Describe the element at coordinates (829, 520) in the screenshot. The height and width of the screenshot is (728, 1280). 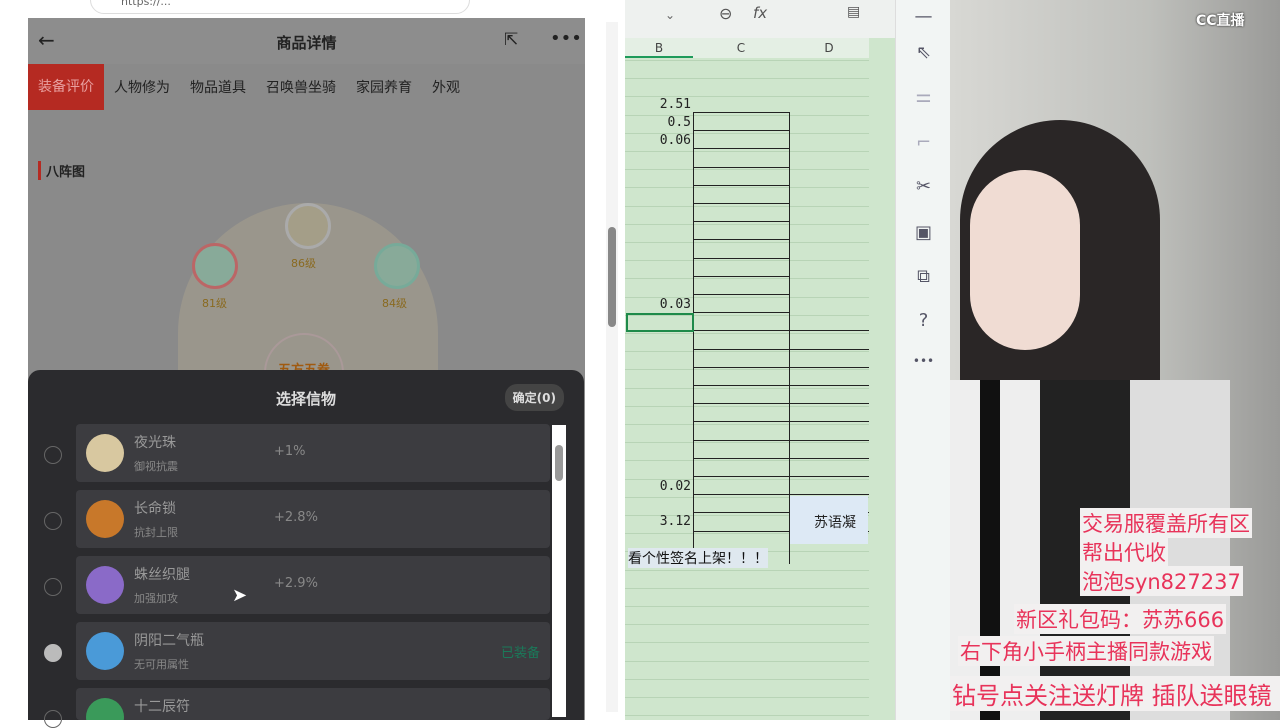
I see `cell-d-text: 苏语凝` at that location.